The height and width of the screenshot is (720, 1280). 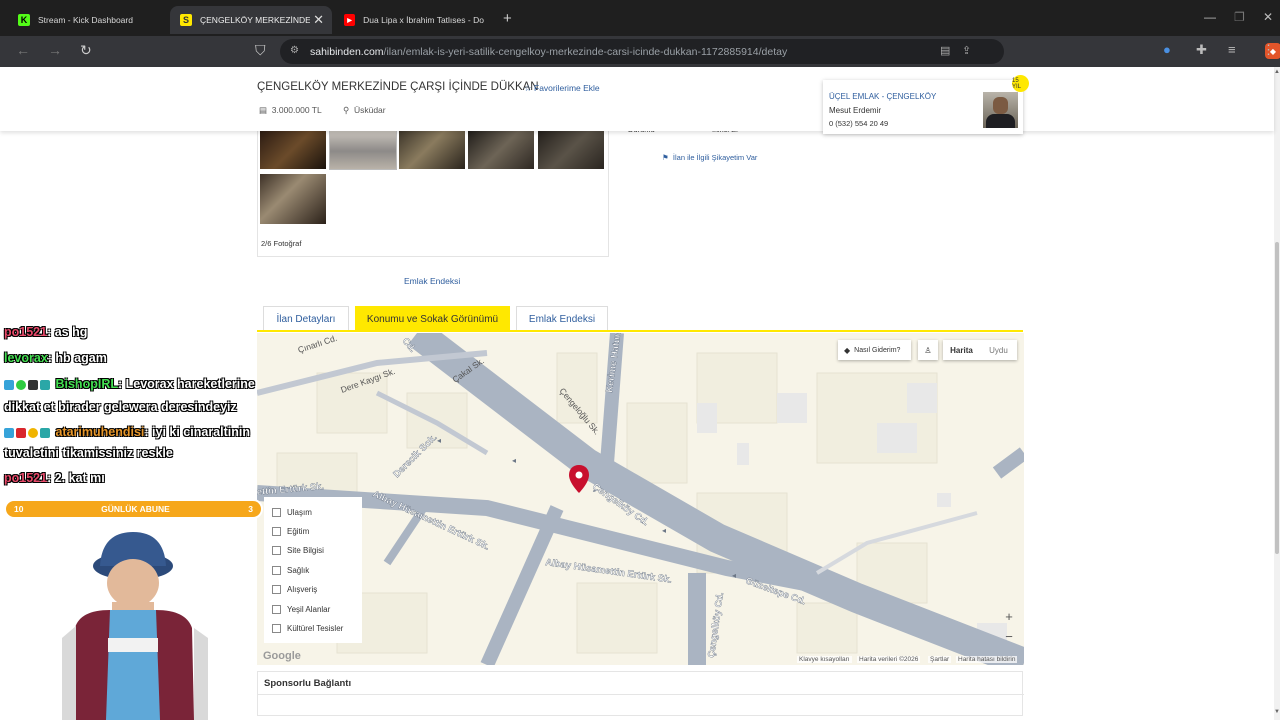 I want to click on add-favorite-button: ☆ Favorilerime Ekle, so click(x=562, y=88).